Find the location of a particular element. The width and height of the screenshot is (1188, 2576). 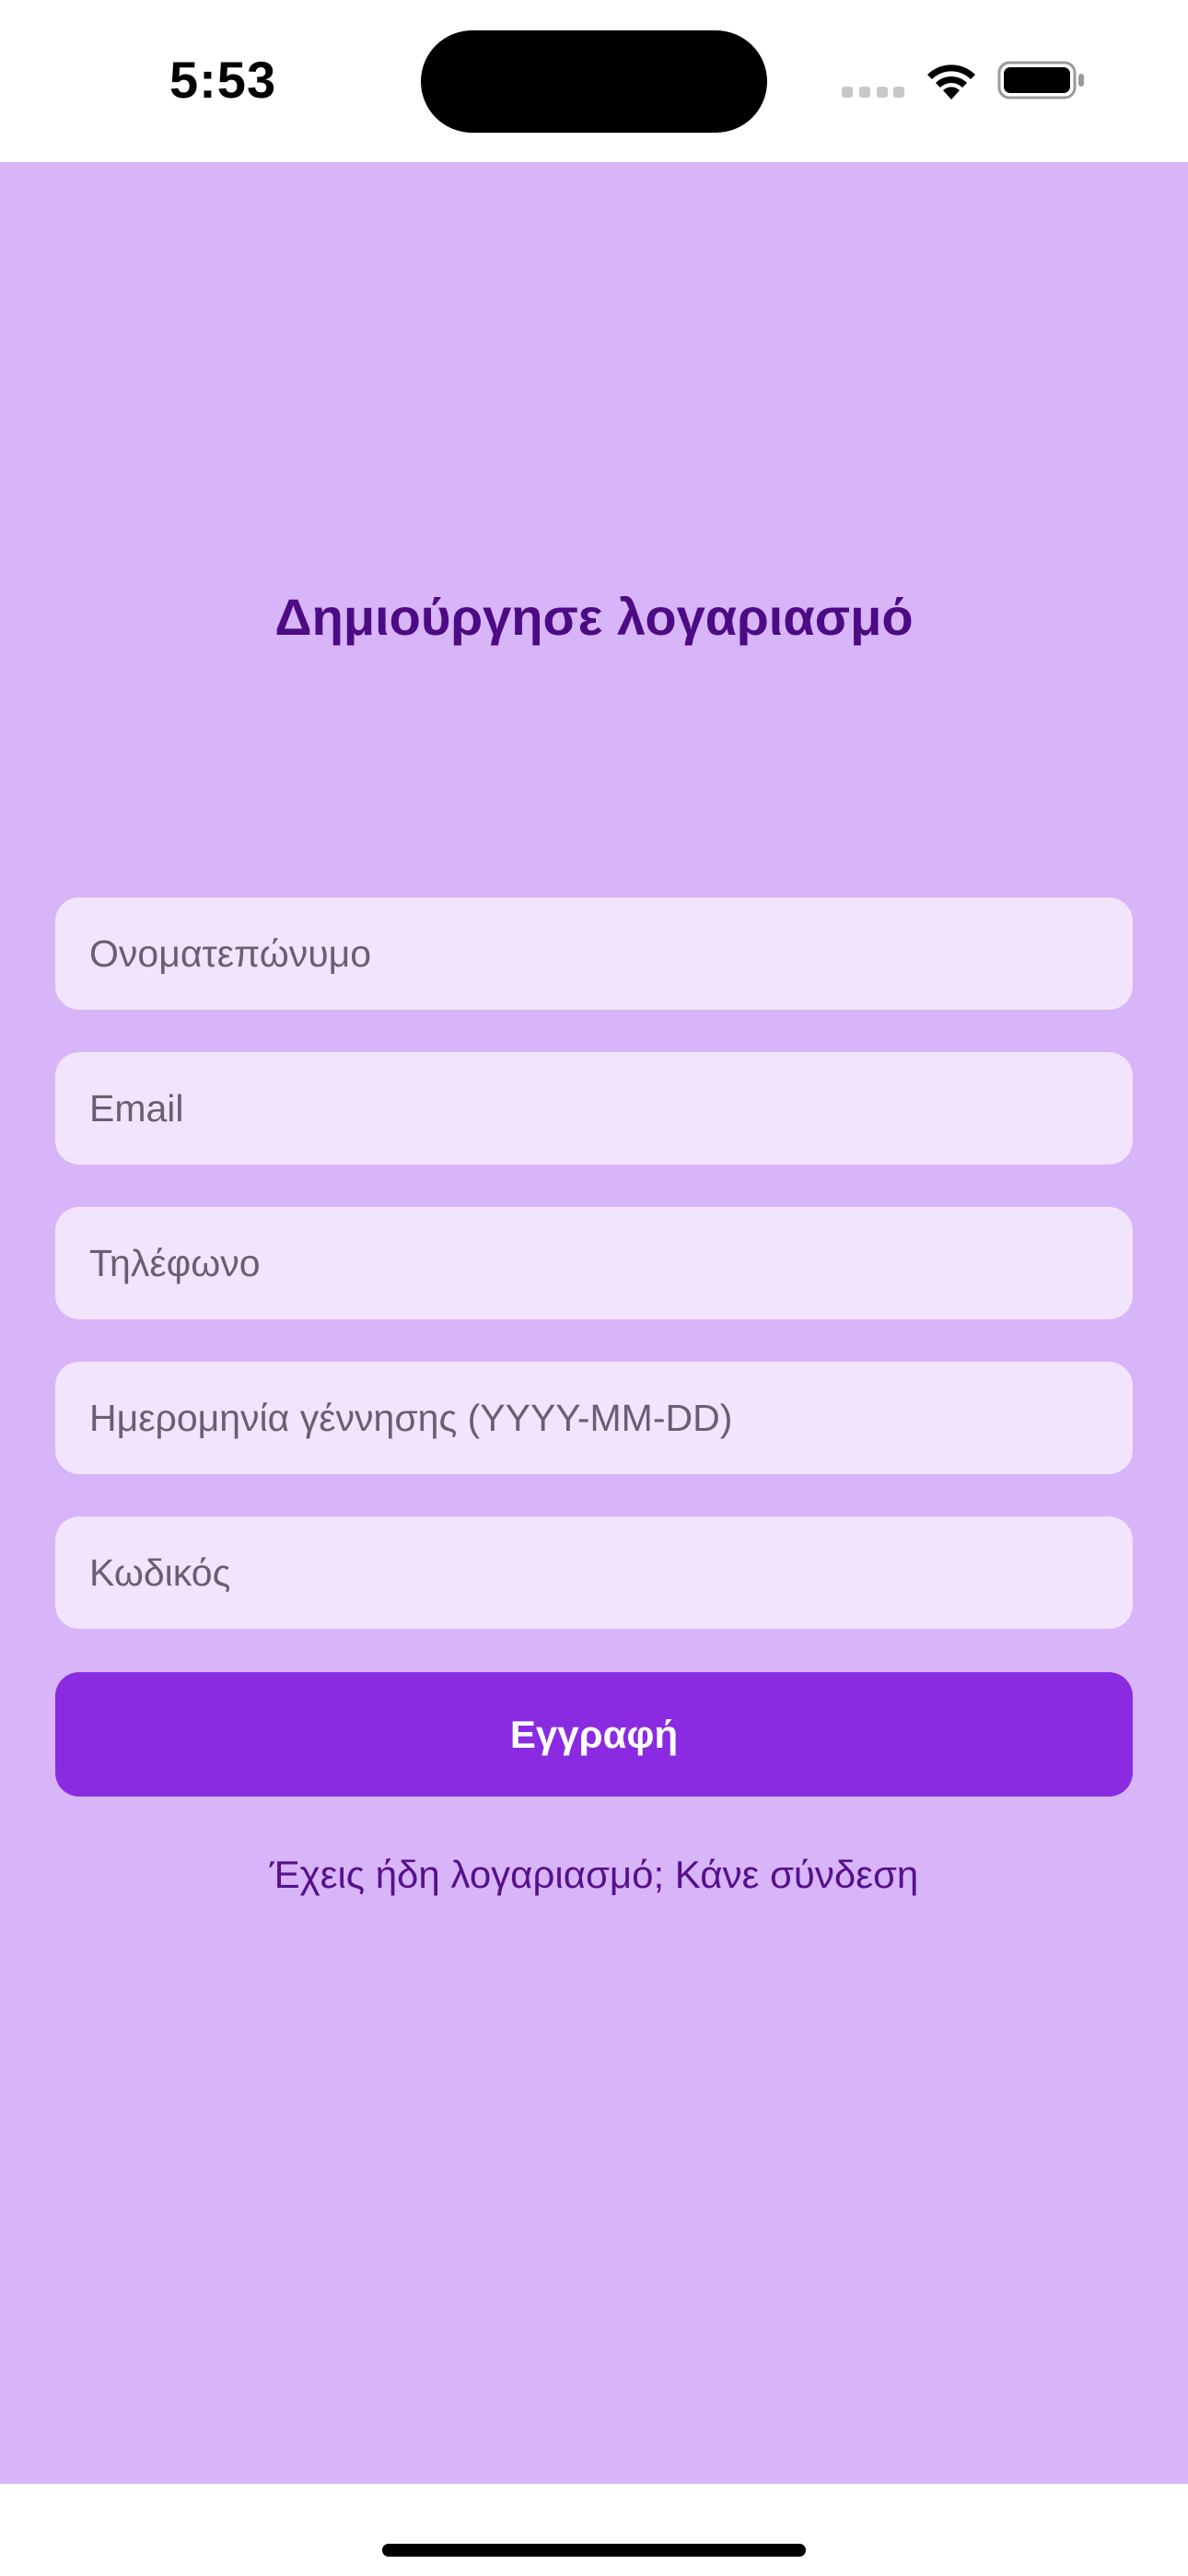

battery-icon is located at coordinates (1040, 80).